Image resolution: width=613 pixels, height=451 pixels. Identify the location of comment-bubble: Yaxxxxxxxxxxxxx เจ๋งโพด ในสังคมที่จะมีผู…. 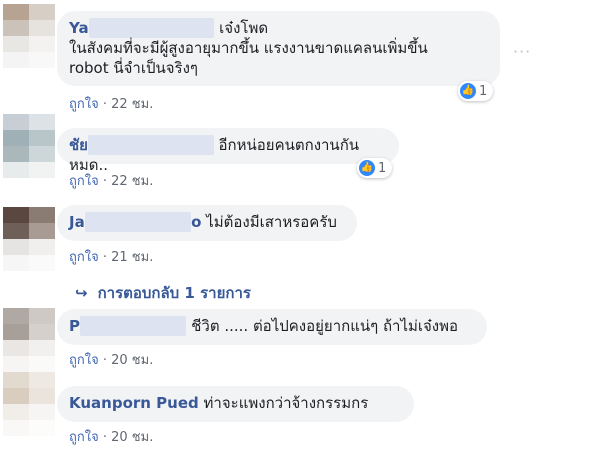
(278, 48).